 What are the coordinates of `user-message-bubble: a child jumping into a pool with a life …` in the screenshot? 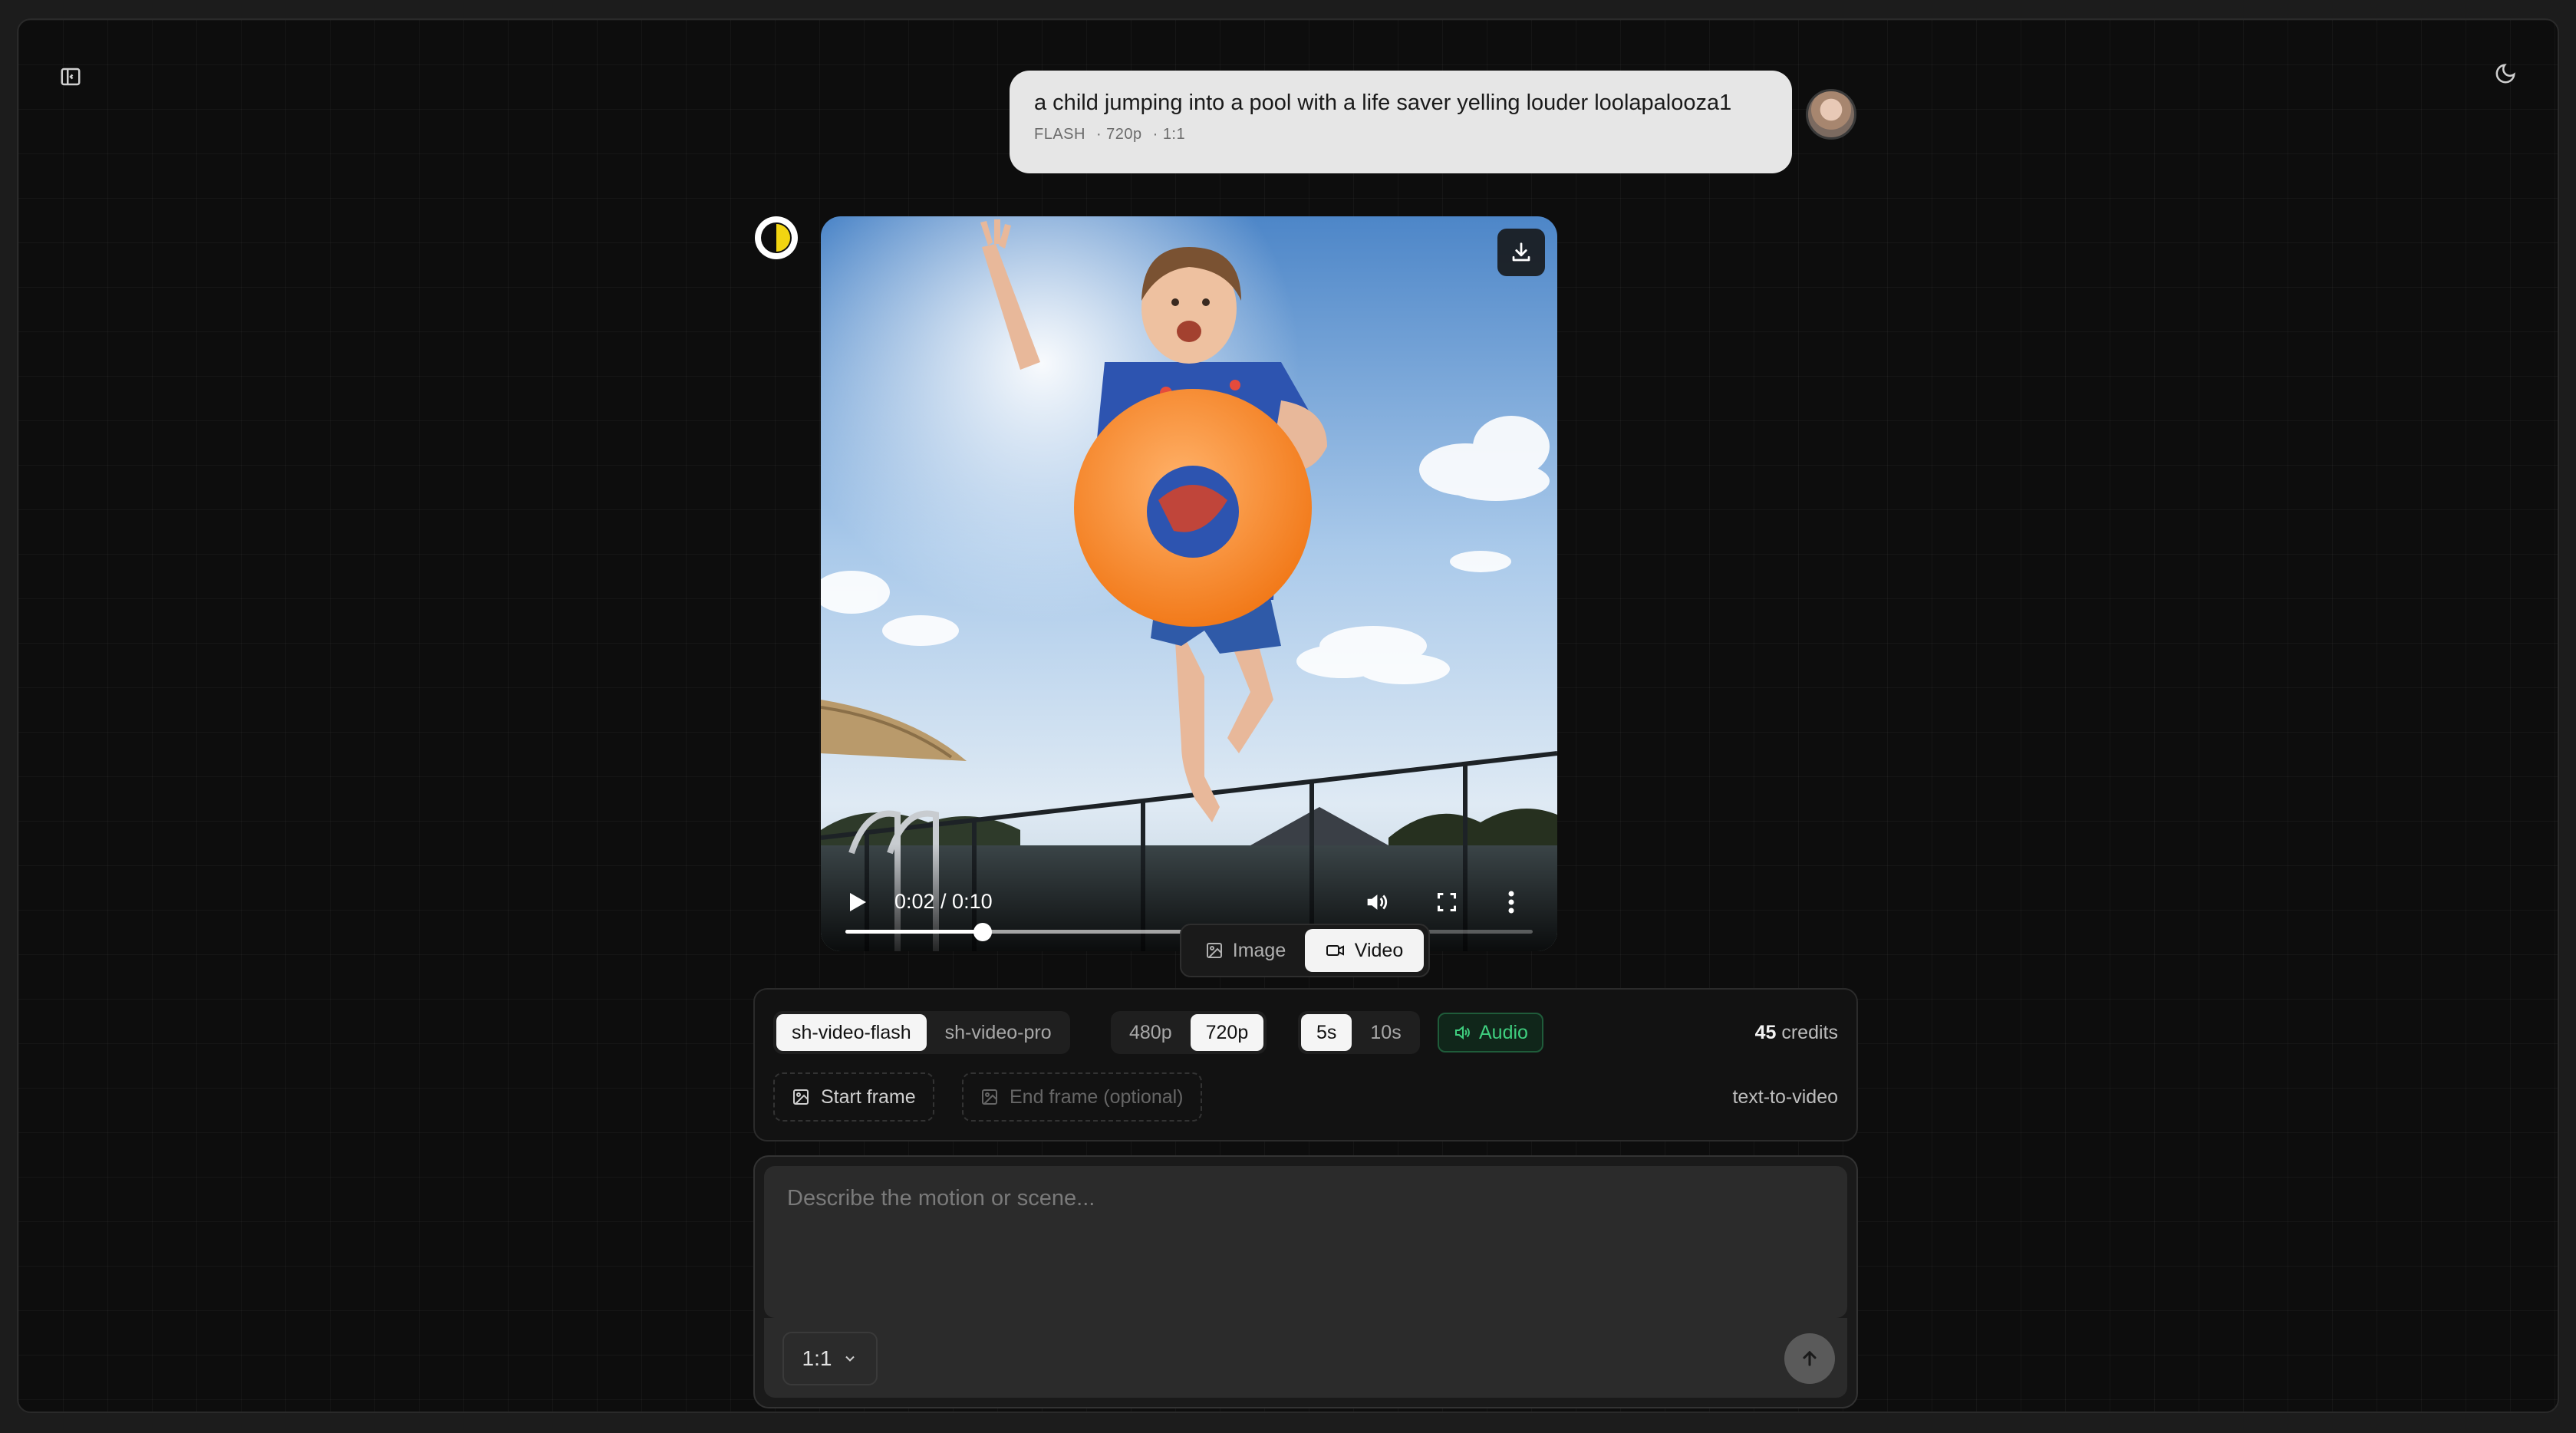 It's located at (1401, 122).